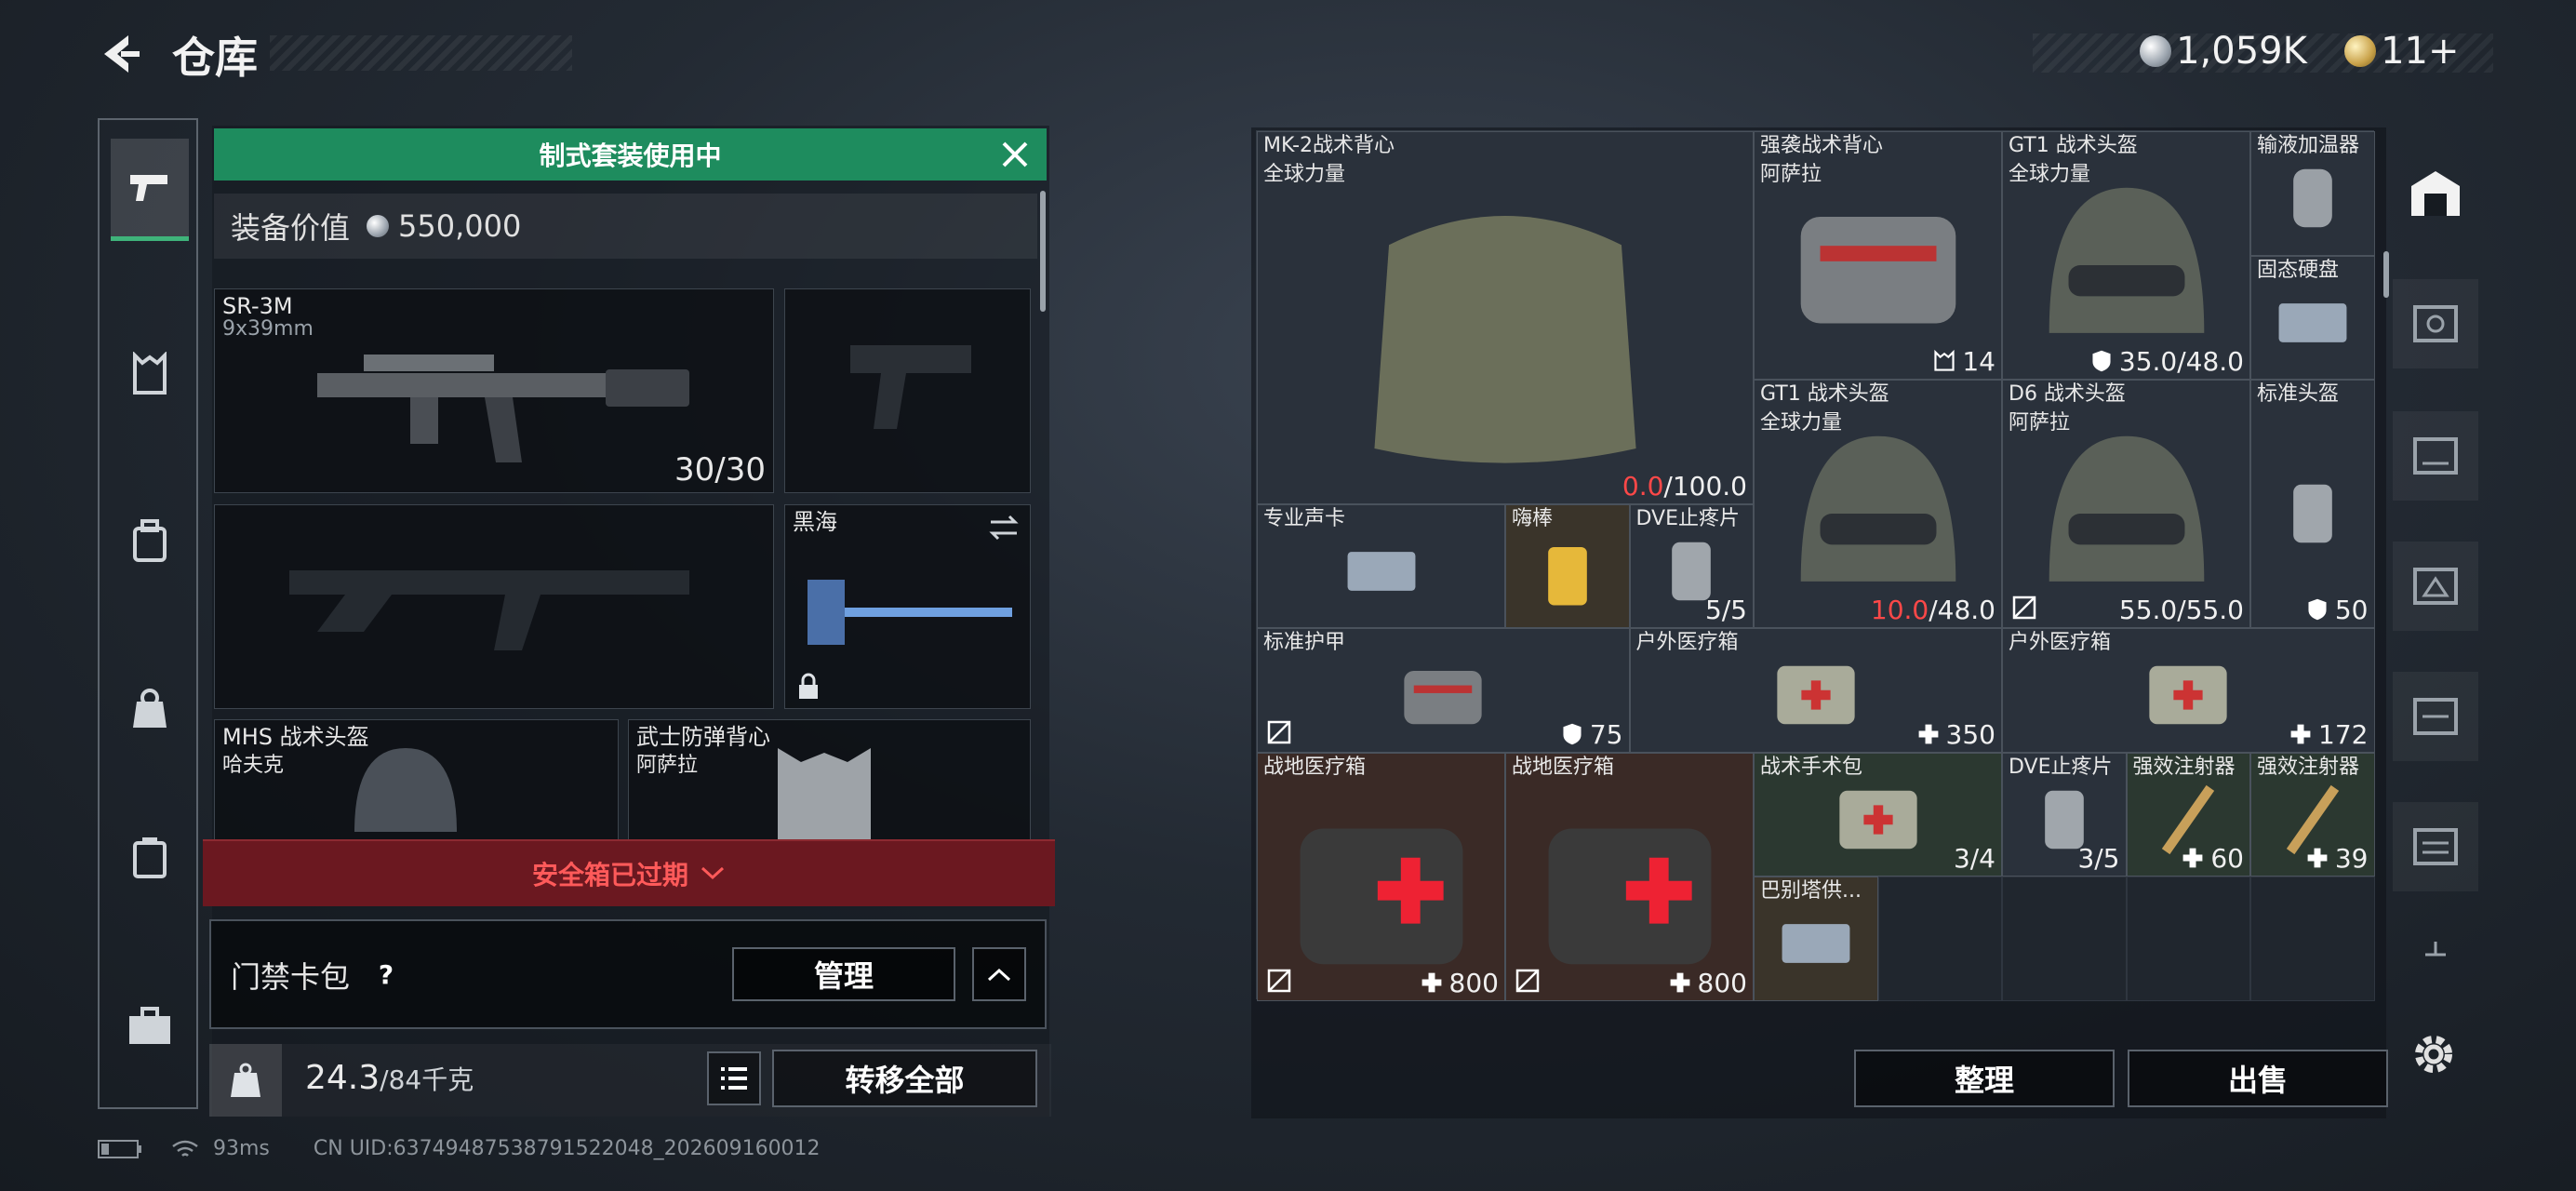 The width and height of the screenshot is (2576, 1191). I want to click on slot-brand: 阿萨拉, so click(667, 765).